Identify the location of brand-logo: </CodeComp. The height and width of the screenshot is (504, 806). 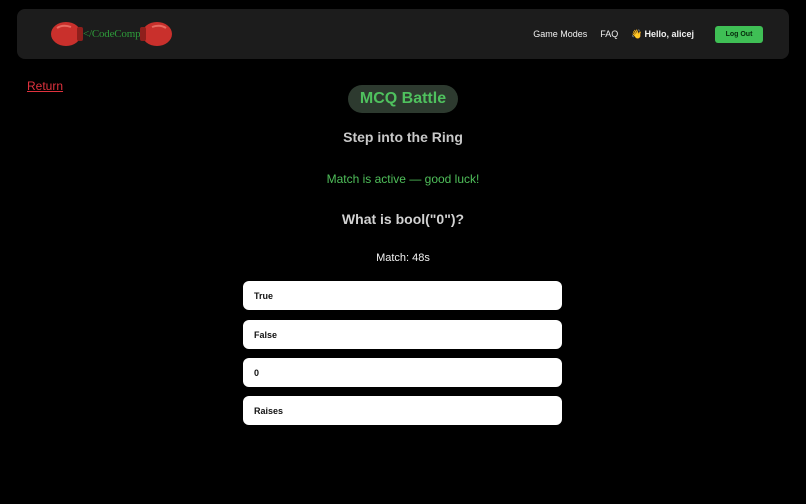
(111, 34).